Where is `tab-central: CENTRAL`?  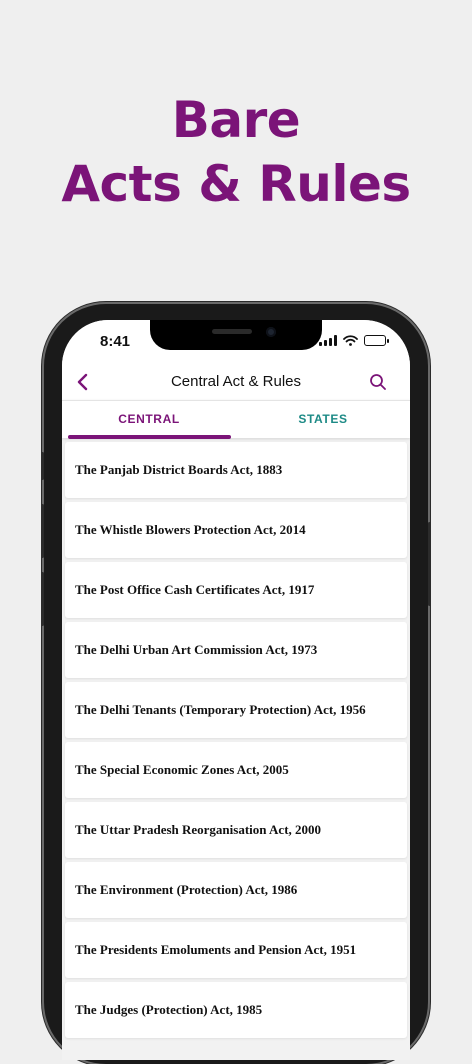
tab-central: CENTRAL is located at coordinates (149, 420).